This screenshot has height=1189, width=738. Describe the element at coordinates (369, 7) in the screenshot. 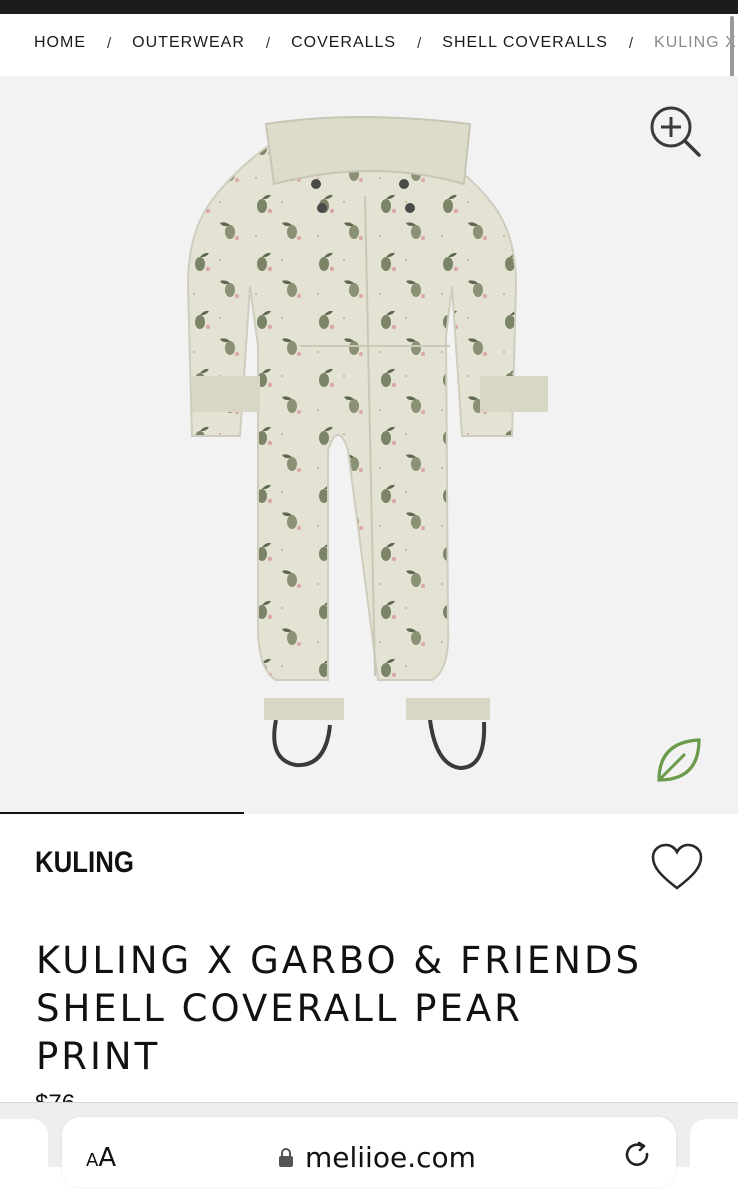

I see `browser-status-strip` at that location.